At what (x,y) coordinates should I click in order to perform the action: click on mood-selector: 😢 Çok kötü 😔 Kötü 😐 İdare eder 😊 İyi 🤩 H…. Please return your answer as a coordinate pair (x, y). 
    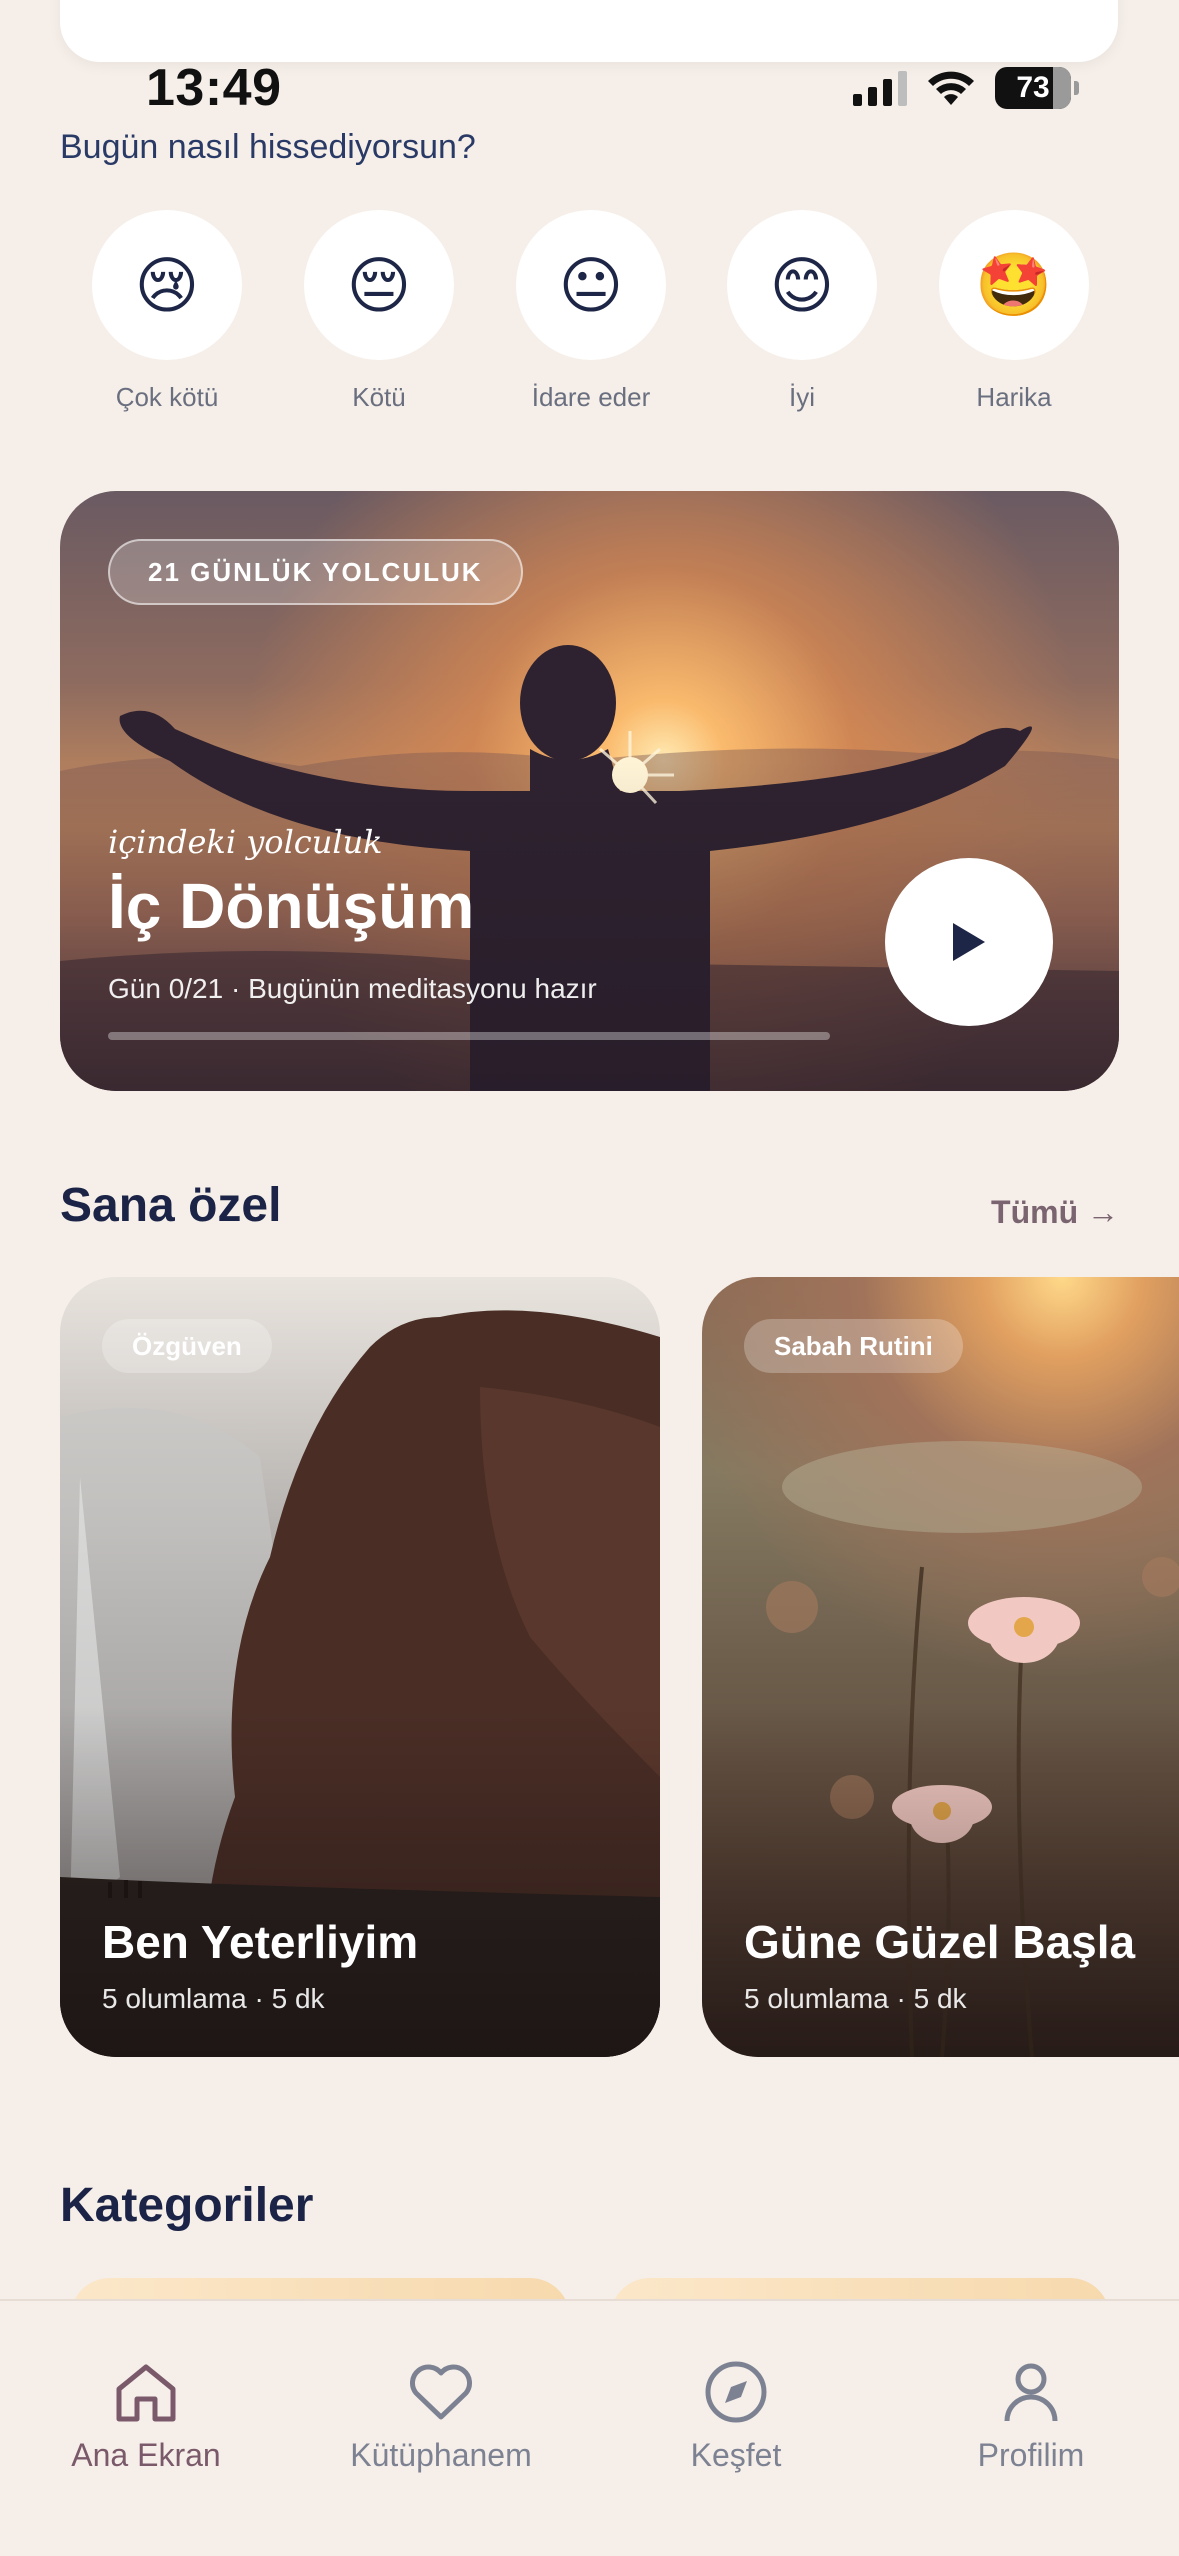
    Looking at the image, I should click on (589, 320).